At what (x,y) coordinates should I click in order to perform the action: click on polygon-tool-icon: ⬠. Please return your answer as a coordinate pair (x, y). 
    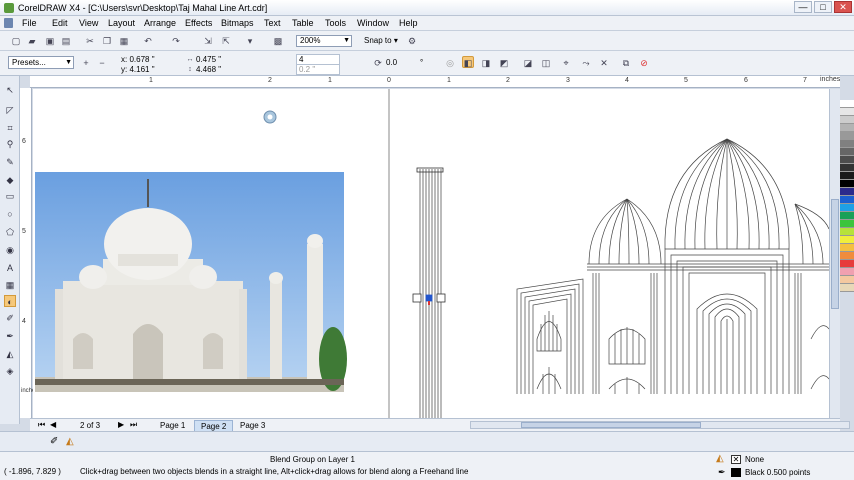
    Looking at the image, I should click on (10, 232).